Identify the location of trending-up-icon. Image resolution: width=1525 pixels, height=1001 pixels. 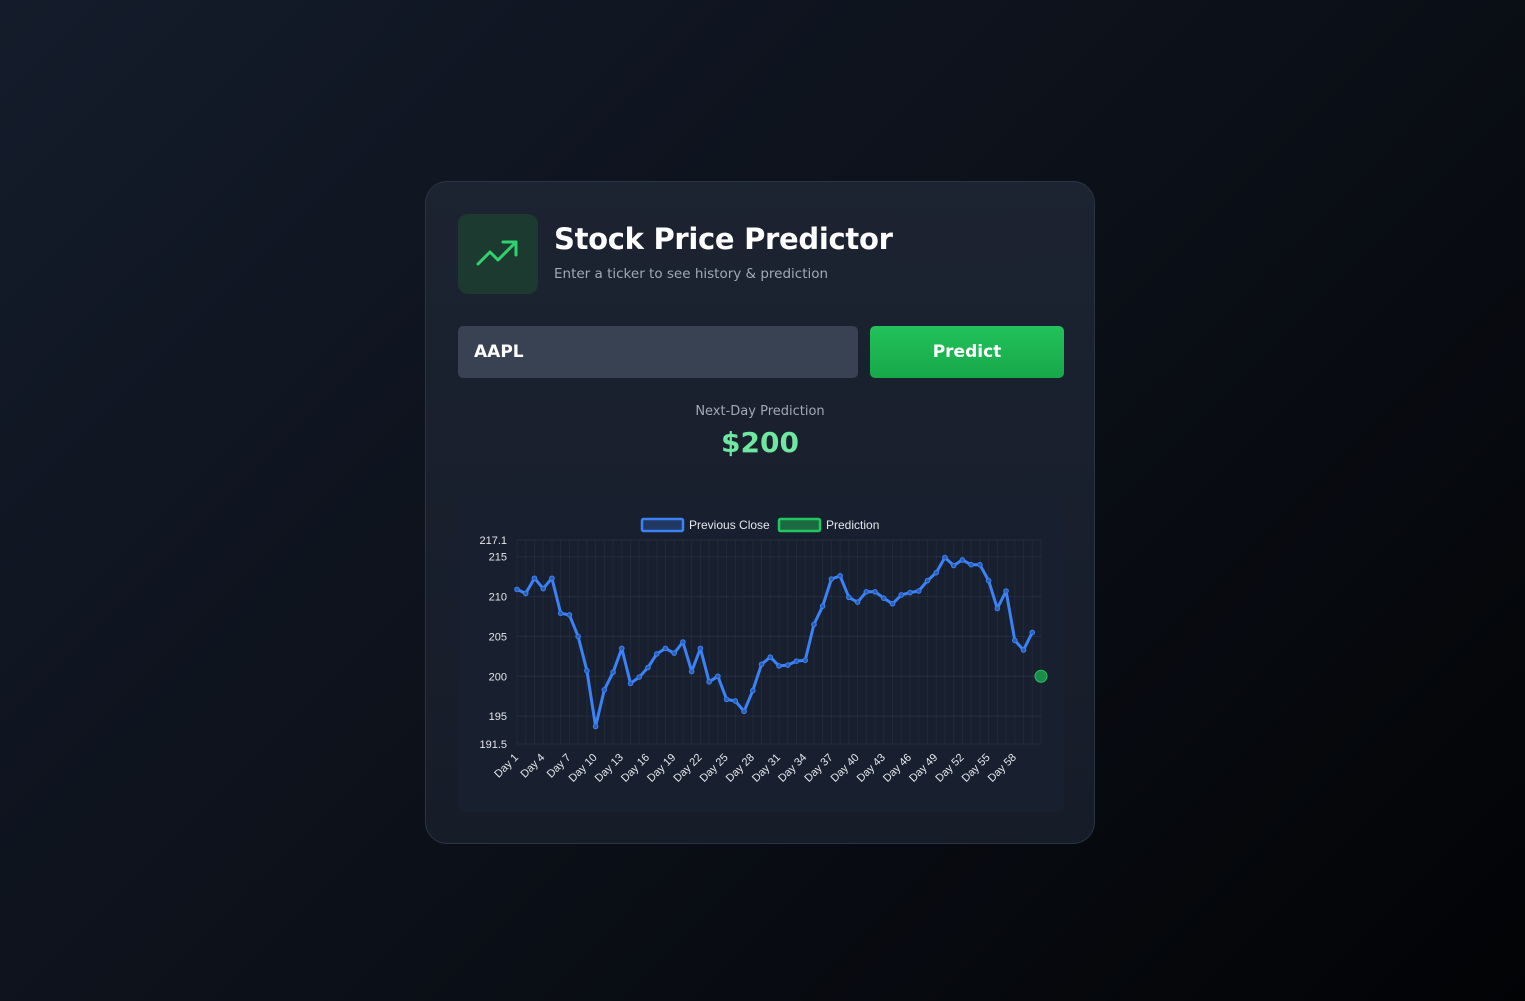
(497, 253).